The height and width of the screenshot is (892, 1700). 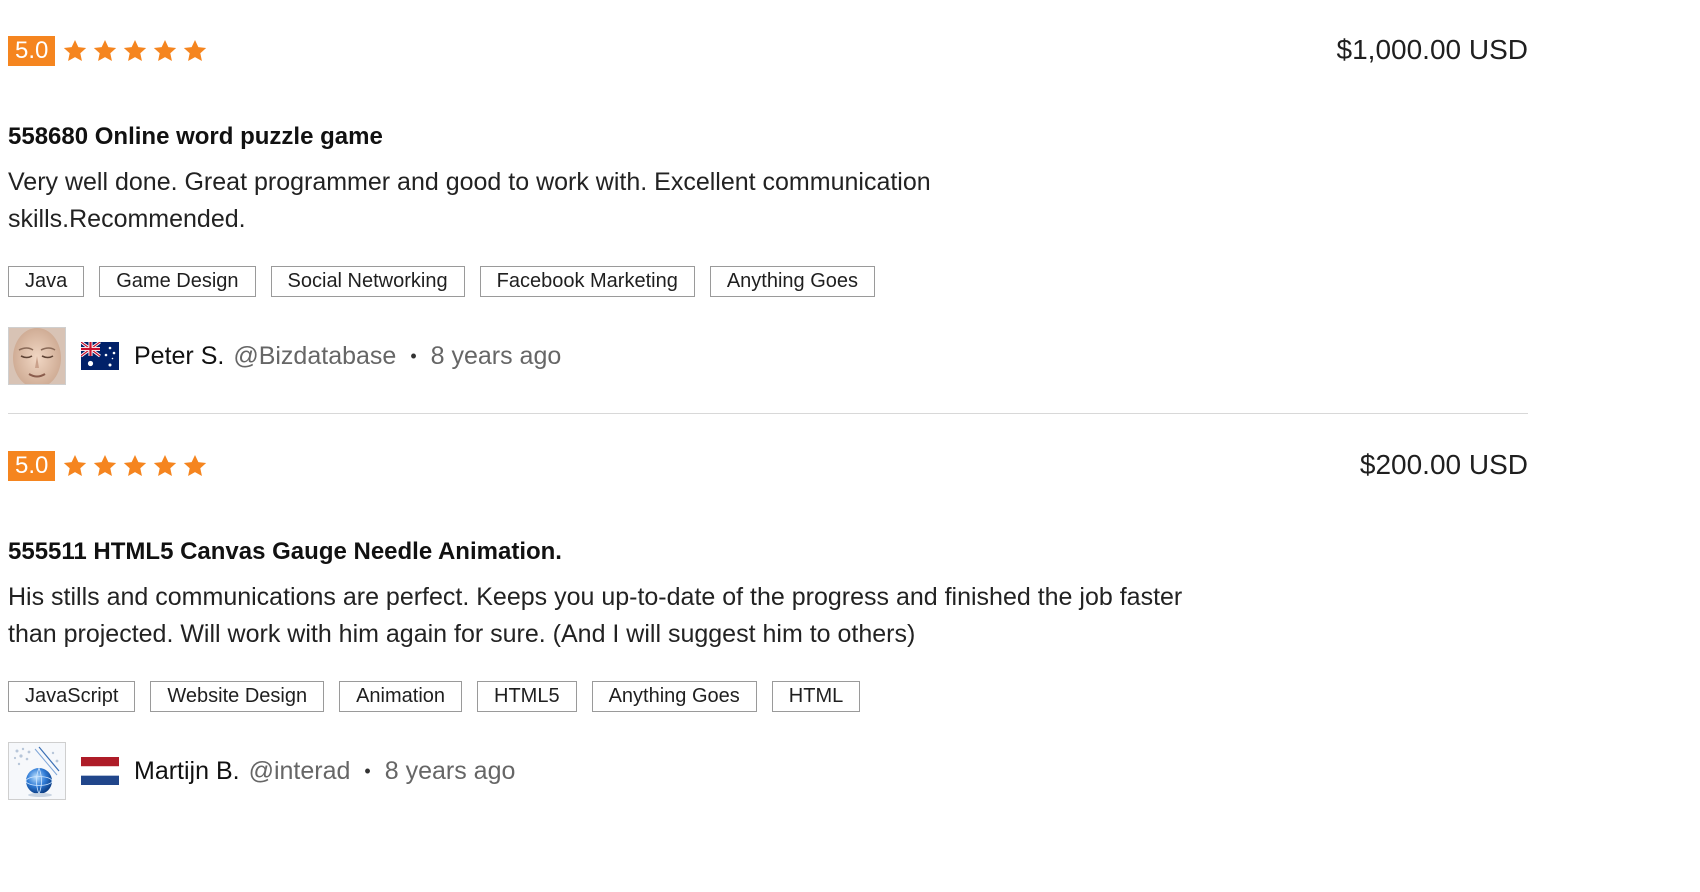 I want to click on skill-tag: Animation, so click(x=401, y=696).